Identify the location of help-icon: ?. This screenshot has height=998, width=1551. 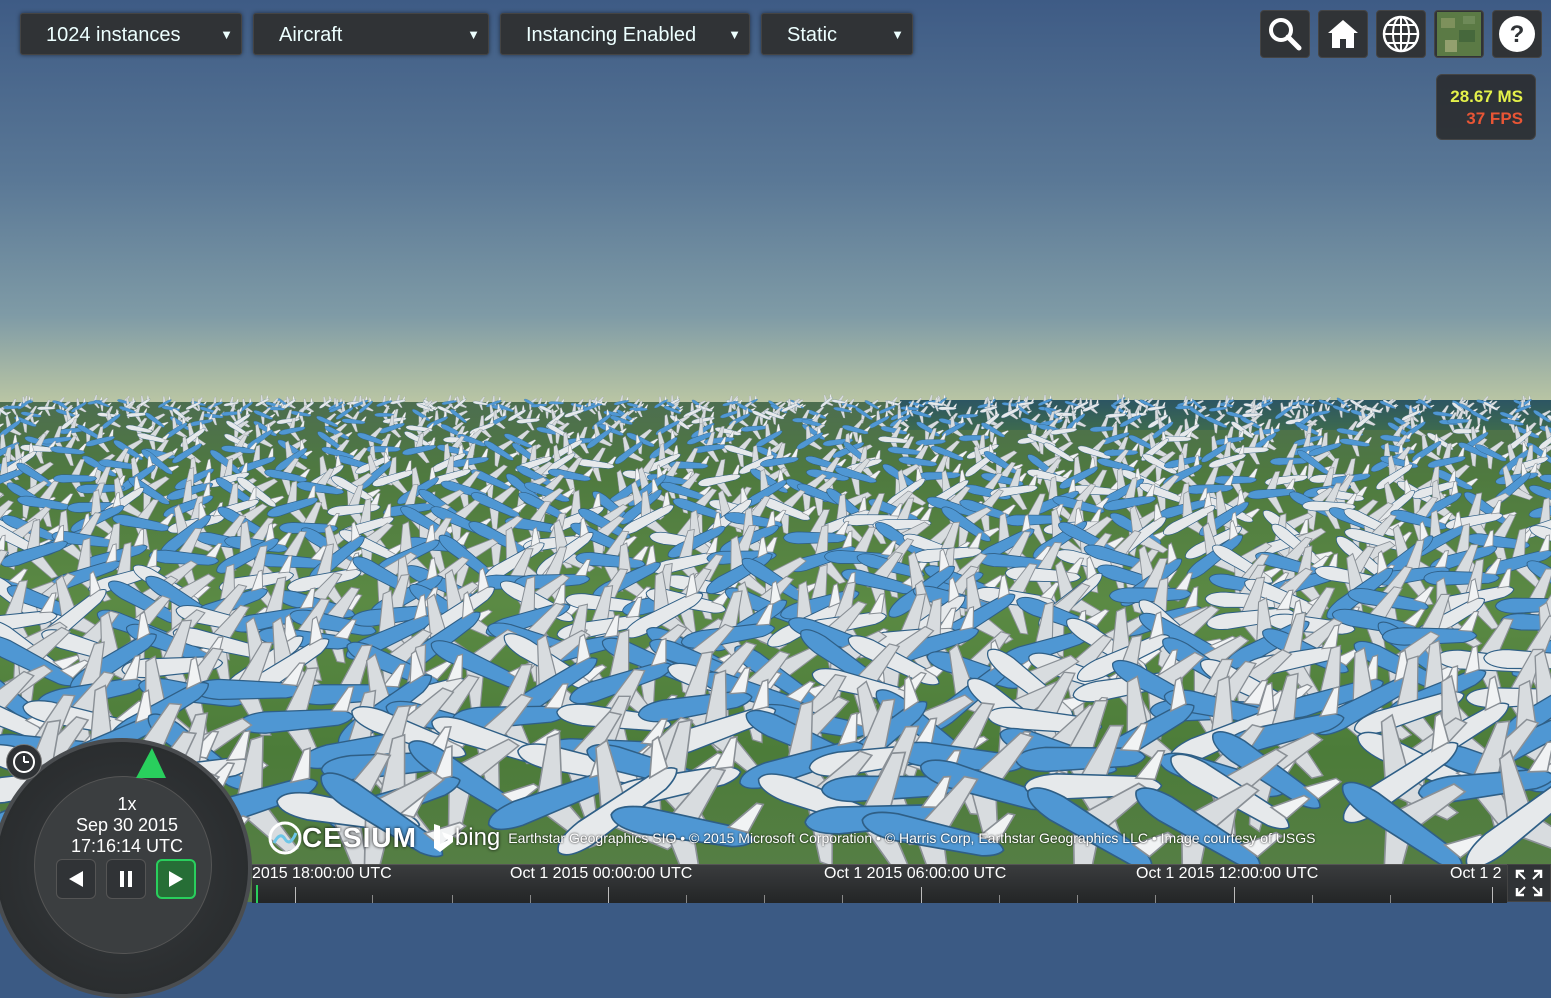
(1517, 34).